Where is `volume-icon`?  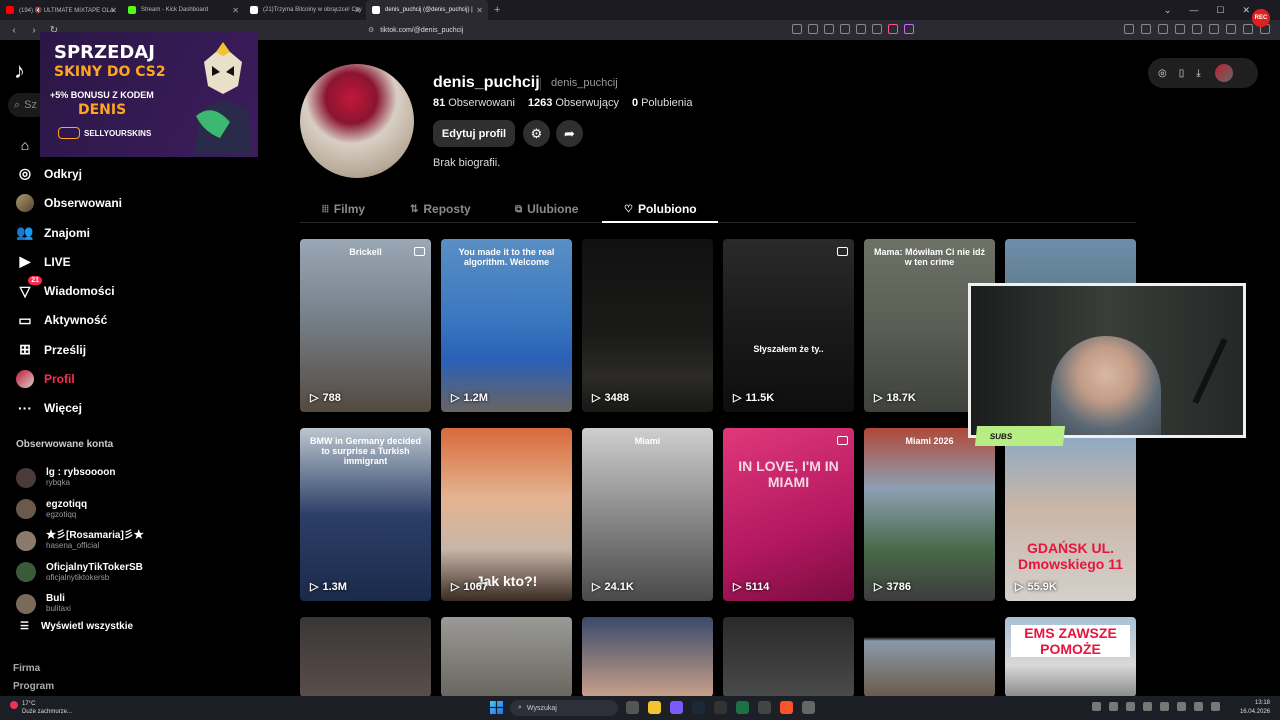
volume-icon is located at coordinates (1198, 706).